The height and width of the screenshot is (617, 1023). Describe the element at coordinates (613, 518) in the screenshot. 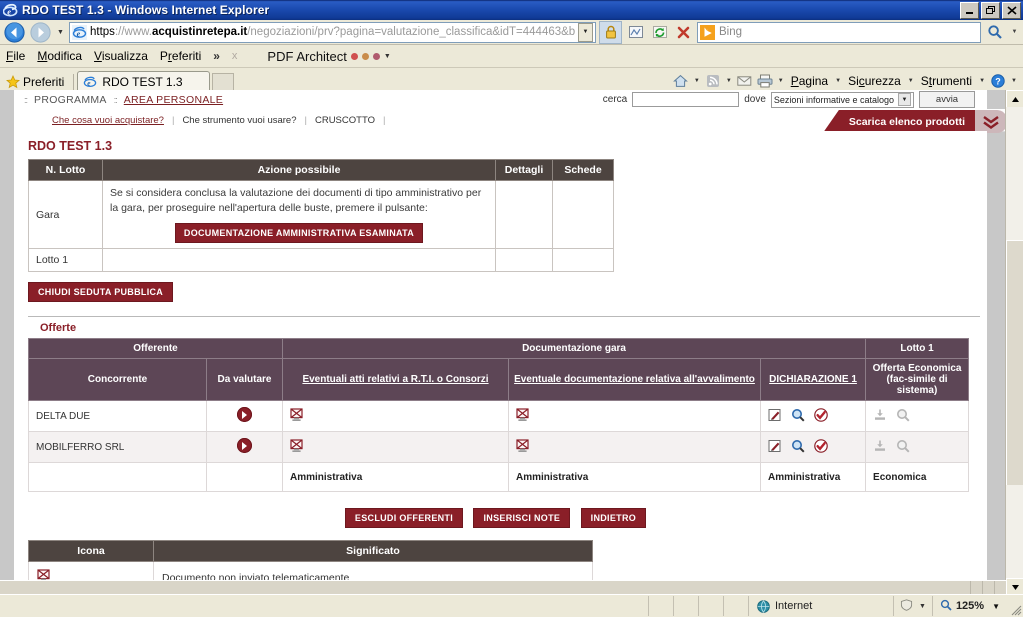

I see `indietro-button: INDIETRO` at that location.